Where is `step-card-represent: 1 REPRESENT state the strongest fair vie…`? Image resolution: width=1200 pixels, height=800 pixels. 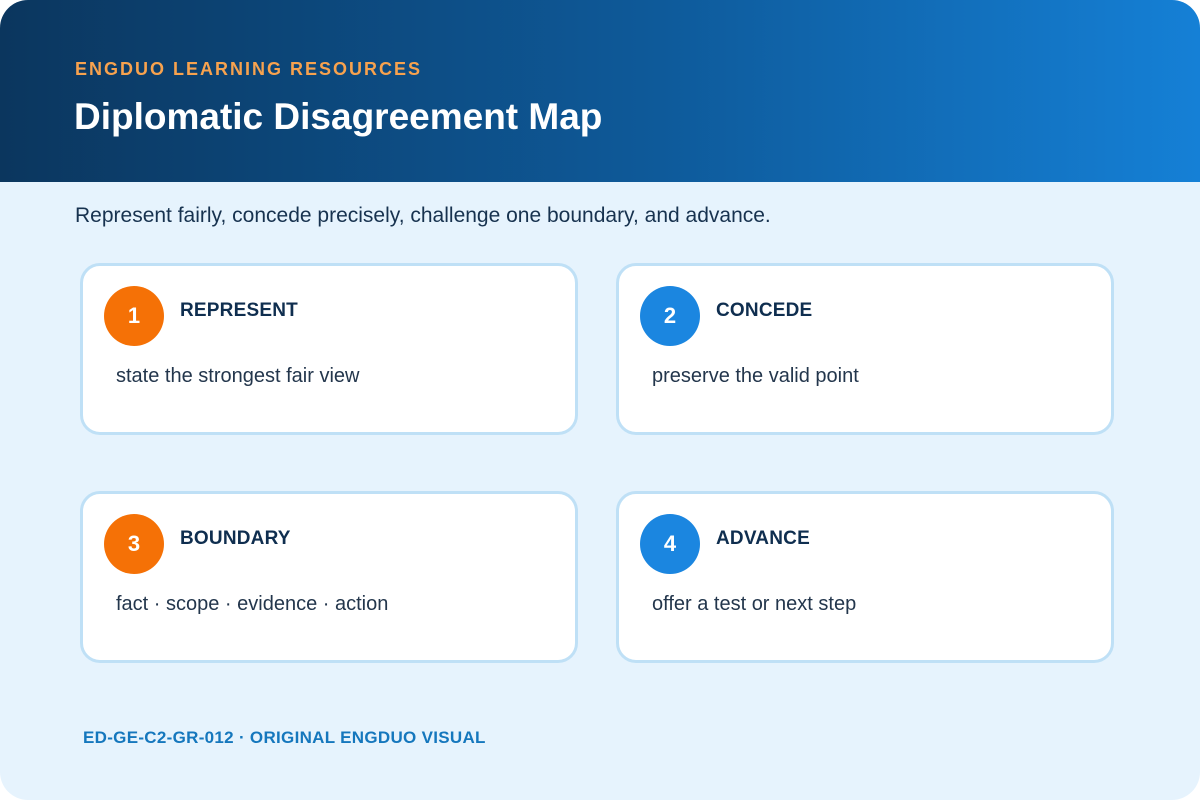
step-card-represent: 1 REPRESENT state the strongest fair vie… is located at coordinates (329, 349).